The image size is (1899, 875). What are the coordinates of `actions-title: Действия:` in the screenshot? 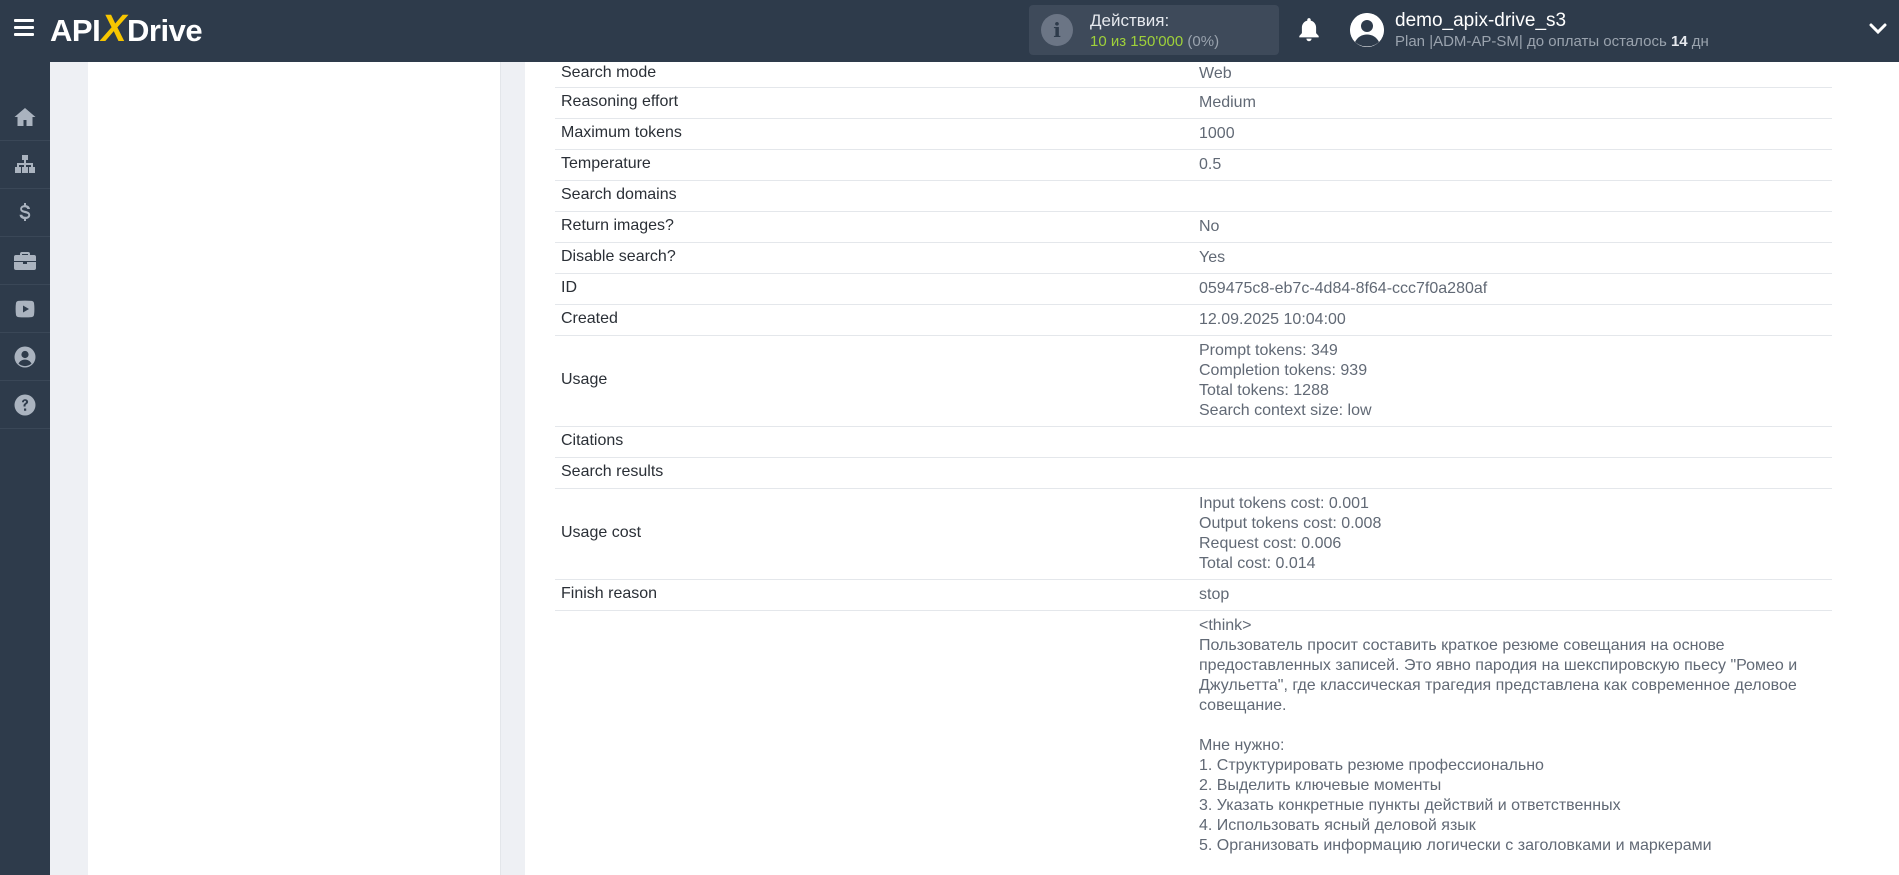 It's located at (1130, 20).